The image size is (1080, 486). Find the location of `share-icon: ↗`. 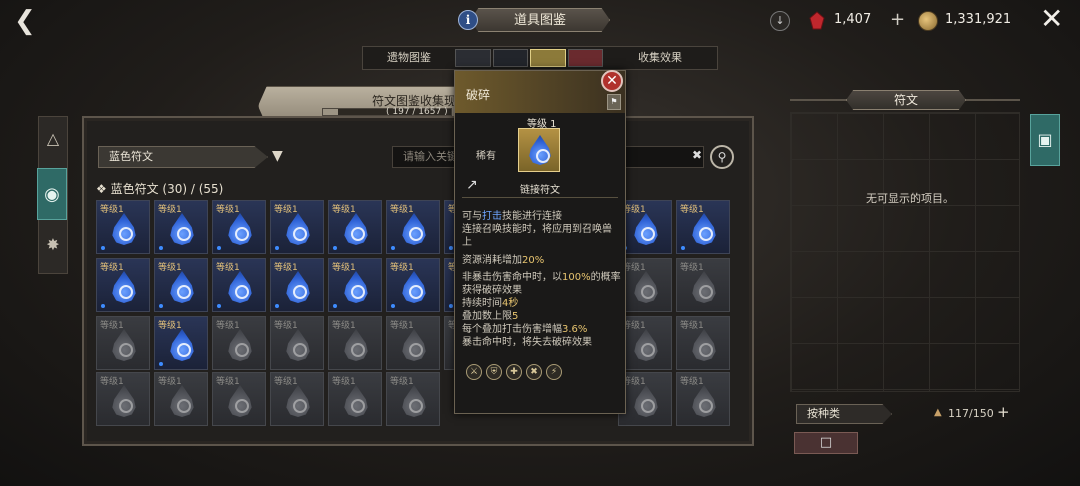

share-icon: ↗ is located at coordinates (472, 185).